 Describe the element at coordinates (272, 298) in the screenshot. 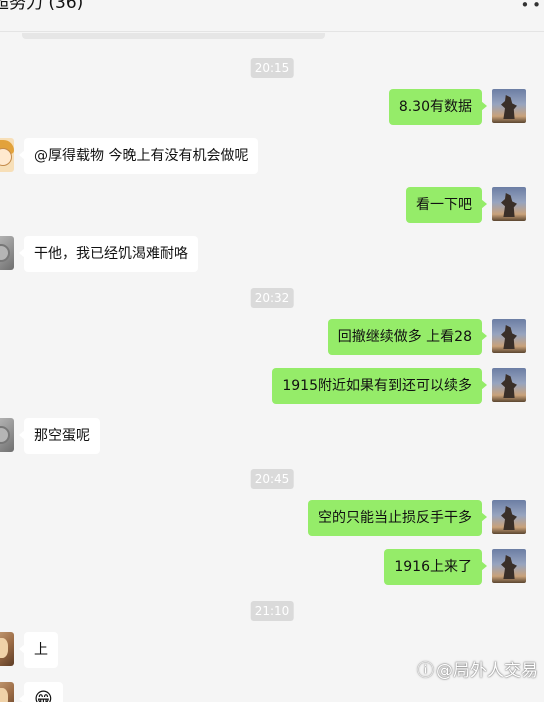

I see `timestamp: 20:32` at that location.